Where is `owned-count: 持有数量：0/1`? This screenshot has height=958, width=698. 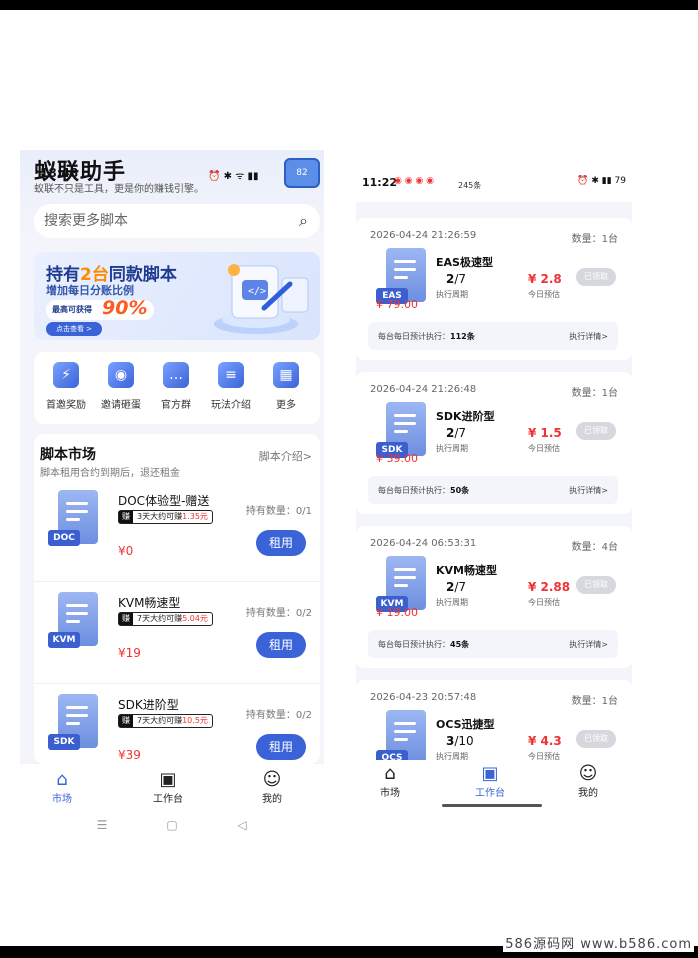
owned-count: 持有数量：0/1 is located at coordinates (278, 511).